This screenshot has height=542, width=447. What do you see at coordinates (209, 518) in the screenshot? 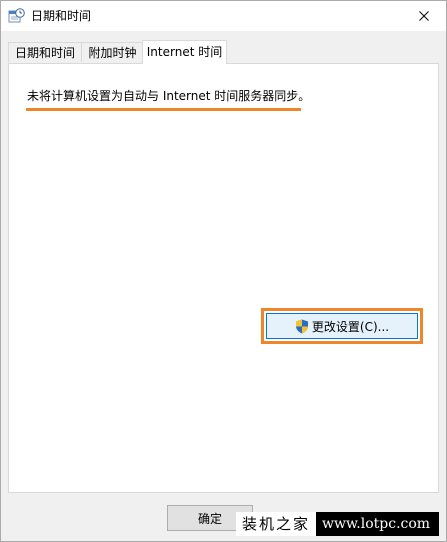
I see `ok-label: 确定` at bounding box center [209, 518].